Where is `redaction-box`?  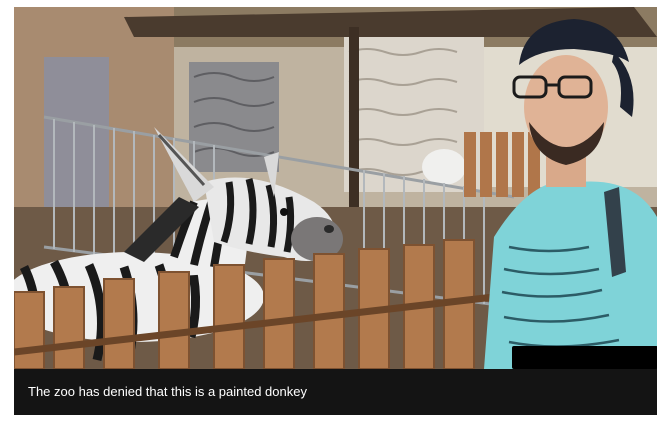
redaction-box is located at coordinates (584, 357).